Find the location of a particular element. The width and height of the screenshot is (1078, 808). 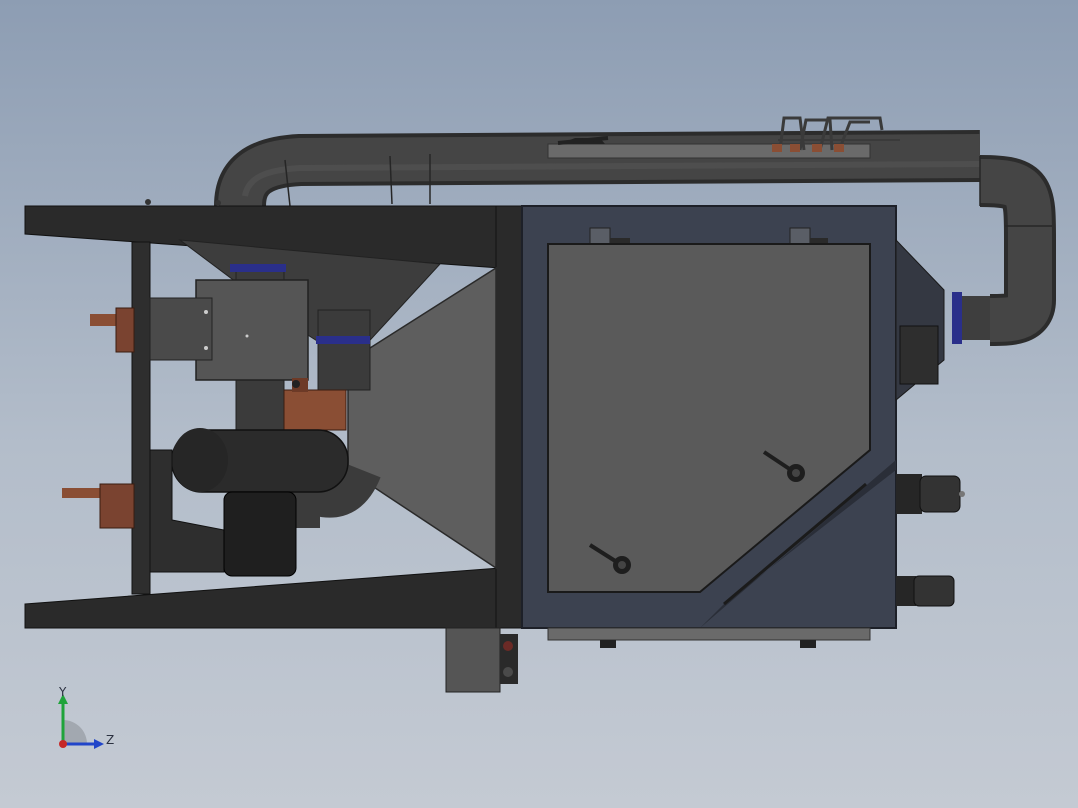

origin-marker is located at coordinates (63, 744).